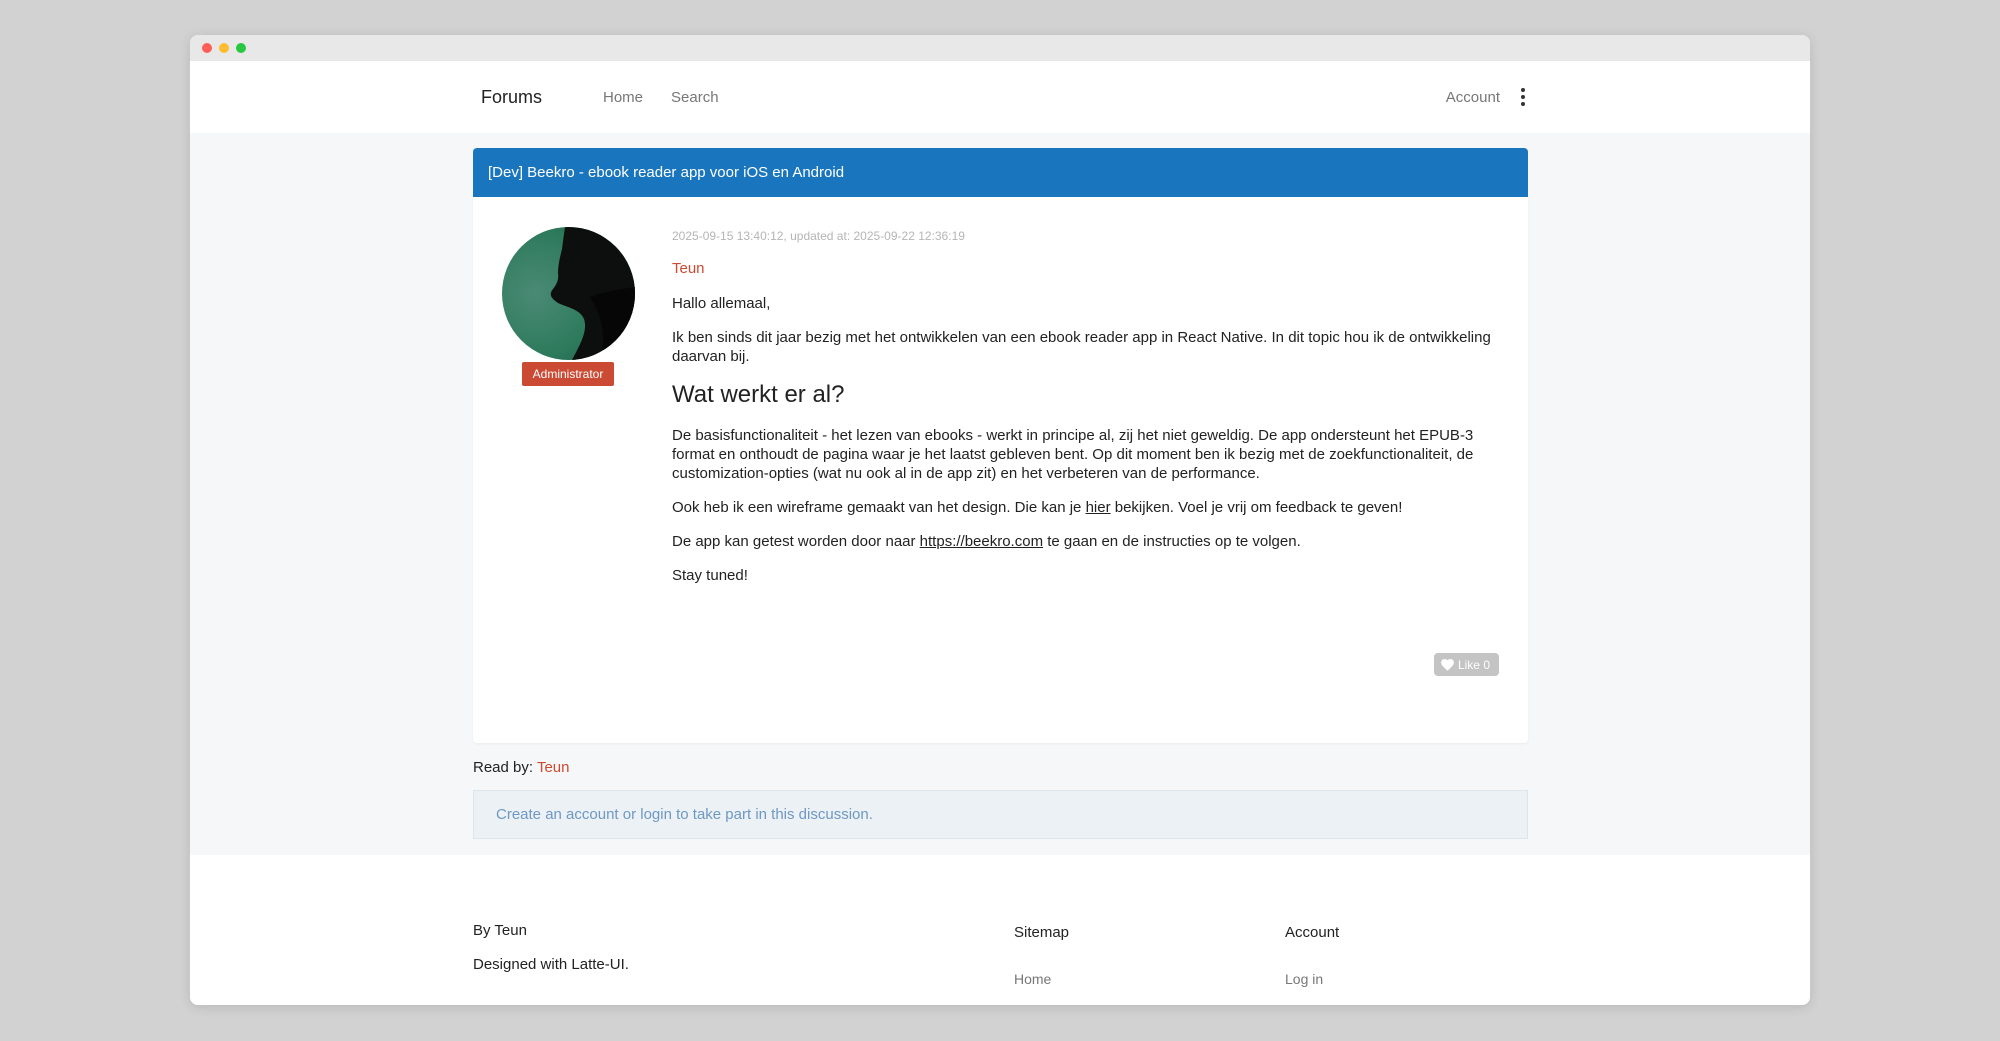  Describe the element at coordinates (1172, 541) in the screenshot. I see `test-text-after: te gaan en de instructies op te volgen.` at that location.